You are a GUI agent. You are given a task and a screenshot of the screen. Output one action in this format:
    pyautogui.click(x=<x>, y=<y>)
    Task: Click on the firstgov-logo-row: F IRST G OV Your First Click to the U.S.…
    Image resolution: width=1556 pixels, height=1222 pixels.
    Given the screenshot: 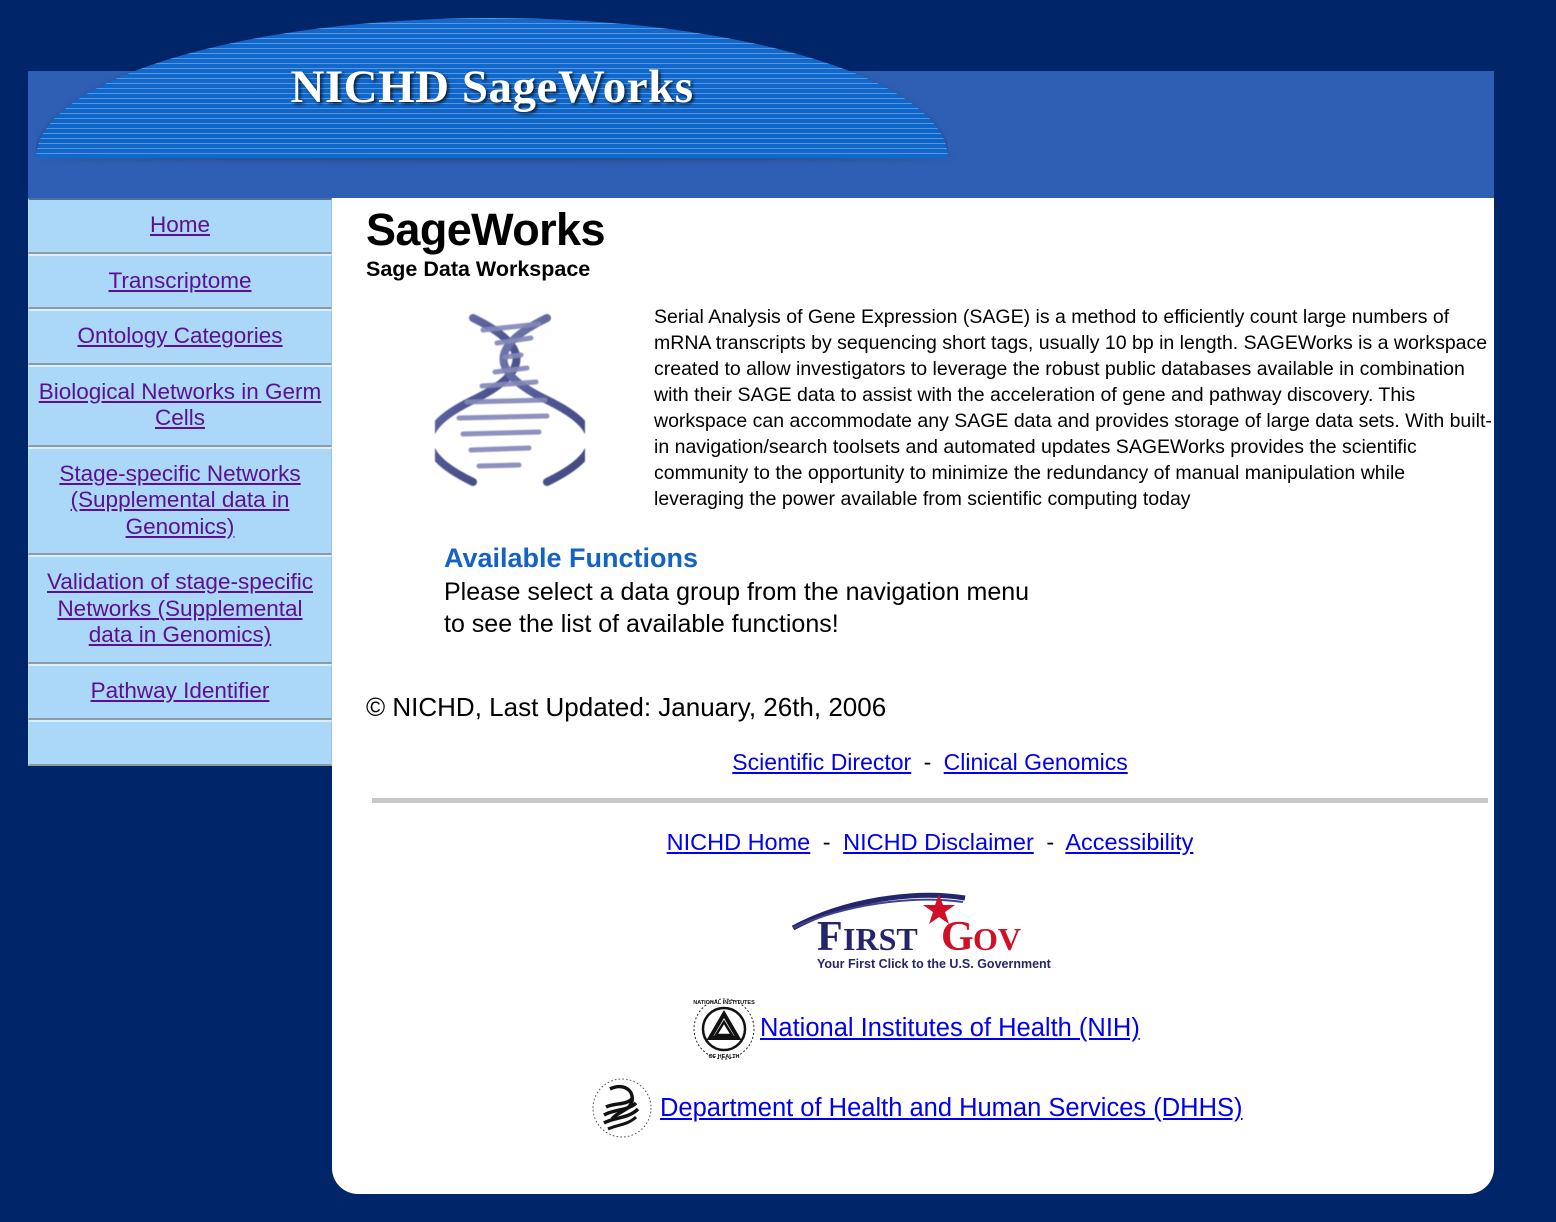 What is the action you would take?
    pyautogui.click(x=930, y=937)
    